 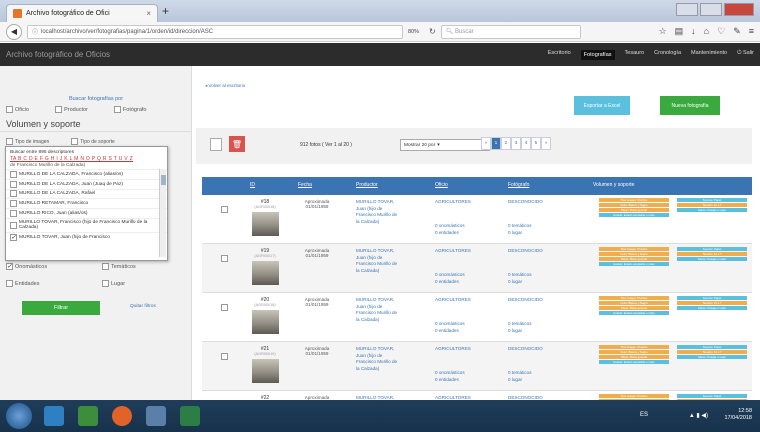 I want to click on menu-escritorio: Escritorio, so click(x=559, y=55).